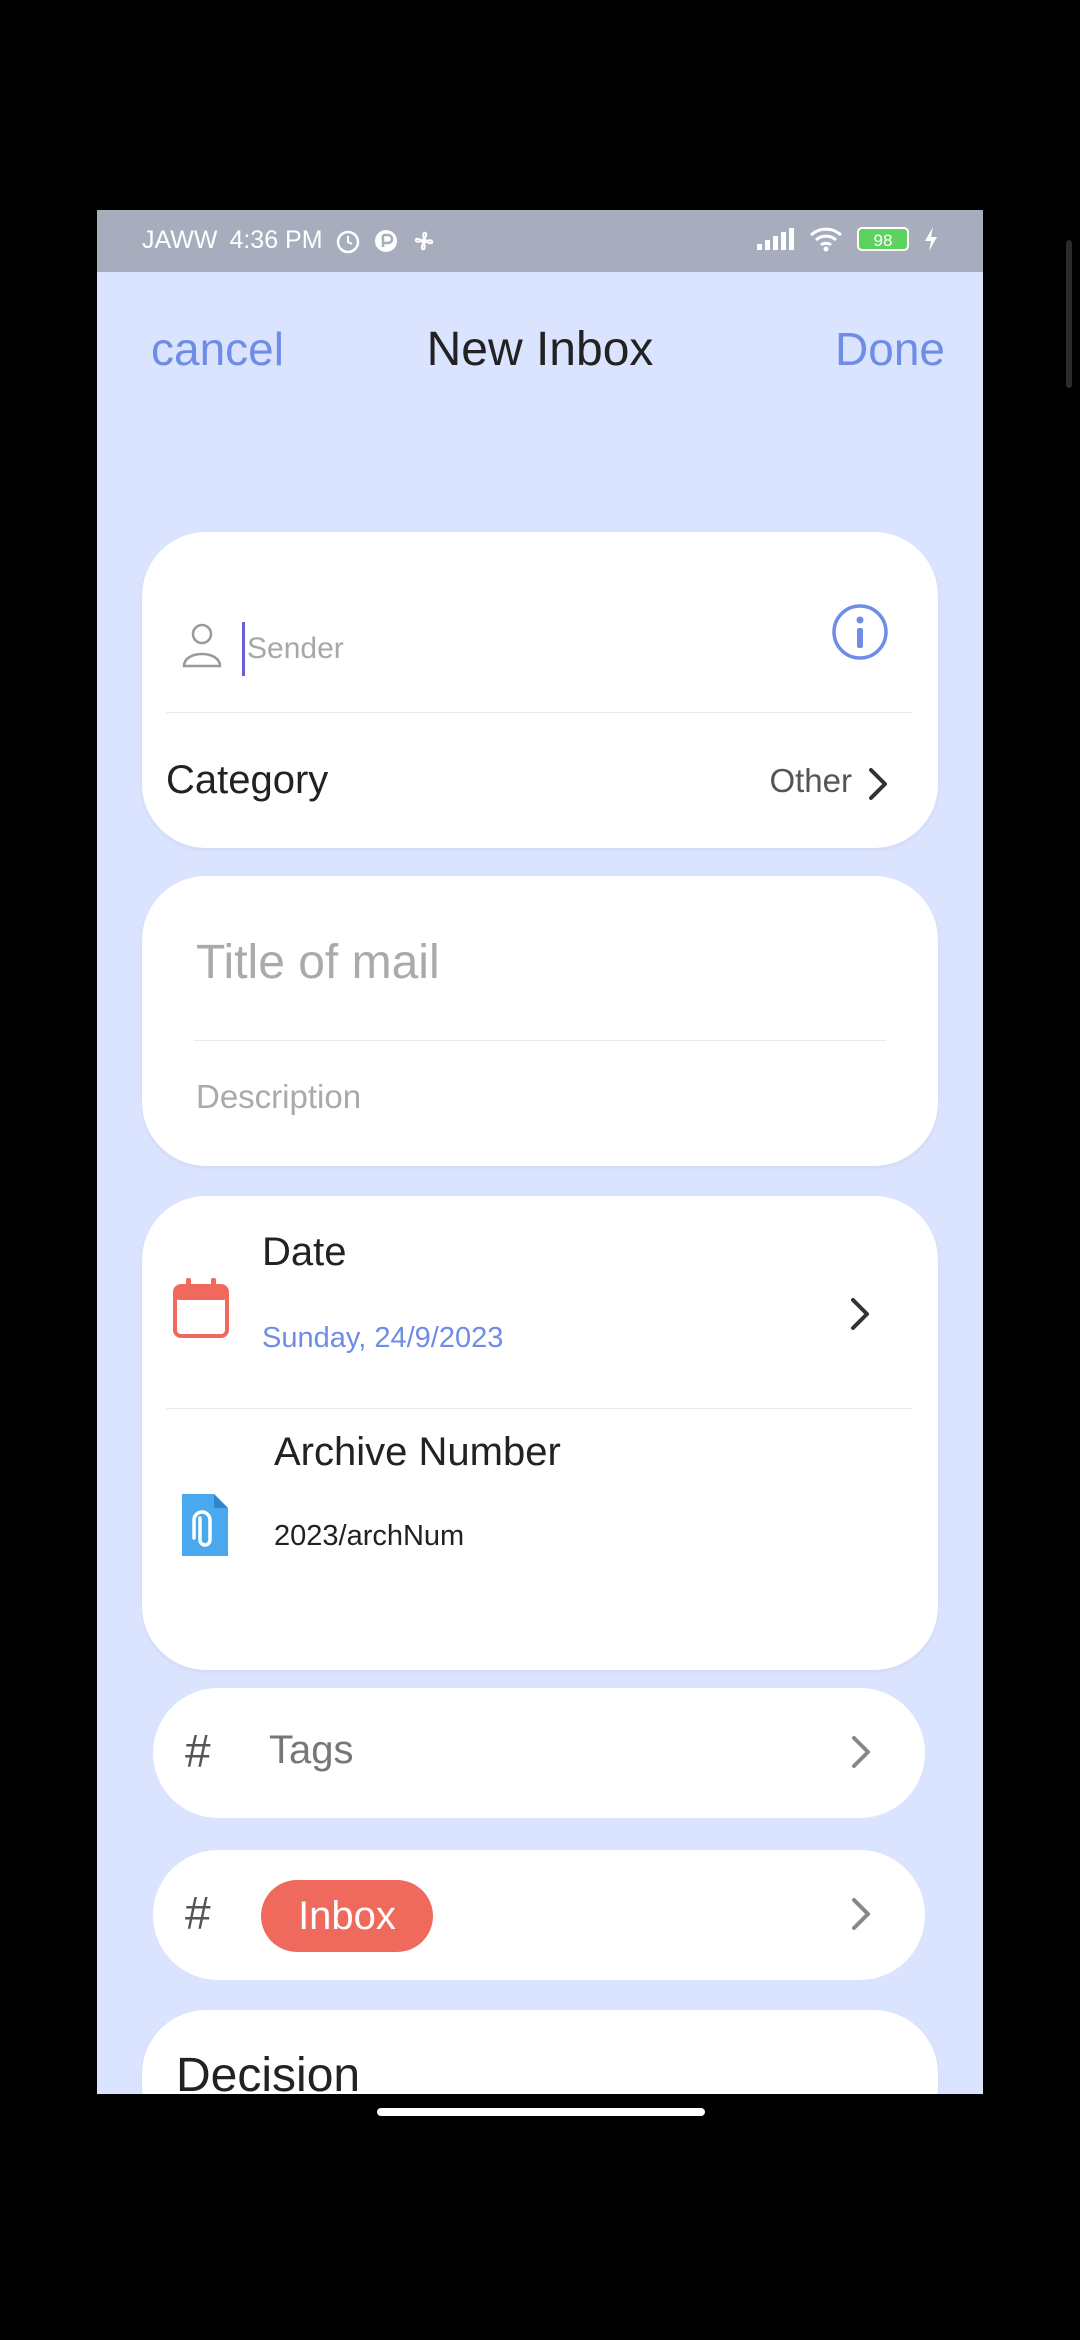 This screenshot has width=1080, height=2340. What do you see at coordinates (539, 1915) in the screenshot?
I see `inbox-row: # Inbox` at bounding box center [539, 1915].